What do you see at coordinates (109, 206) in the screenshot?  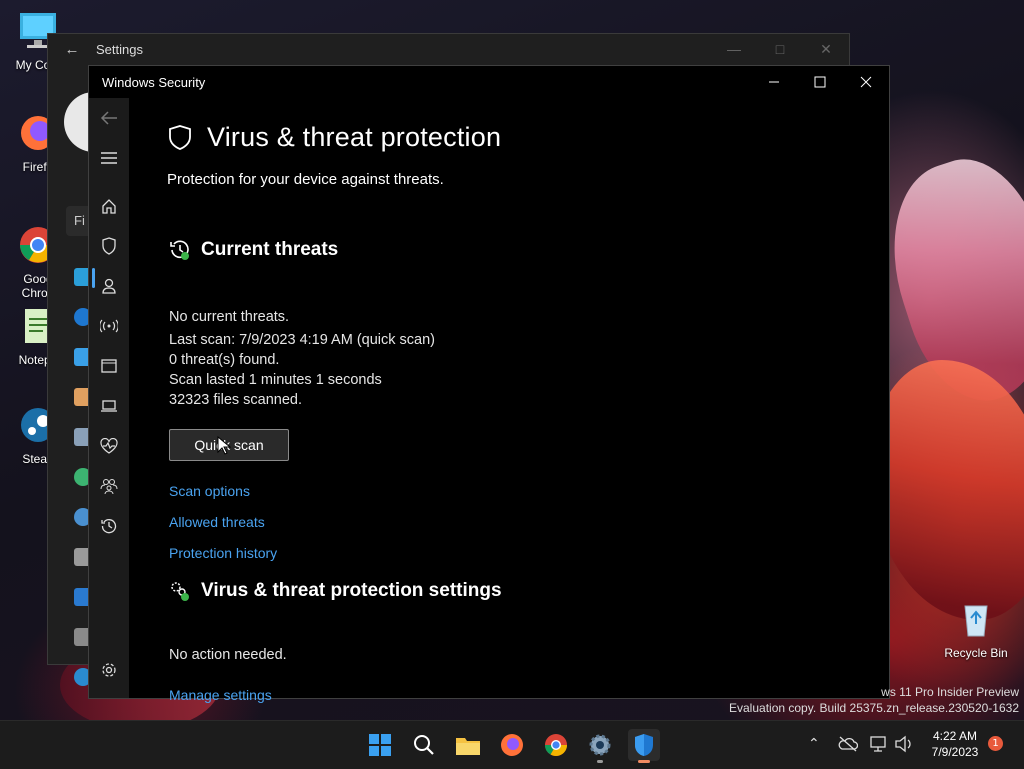 I see `home-icon` at bounding box center [109, 206].